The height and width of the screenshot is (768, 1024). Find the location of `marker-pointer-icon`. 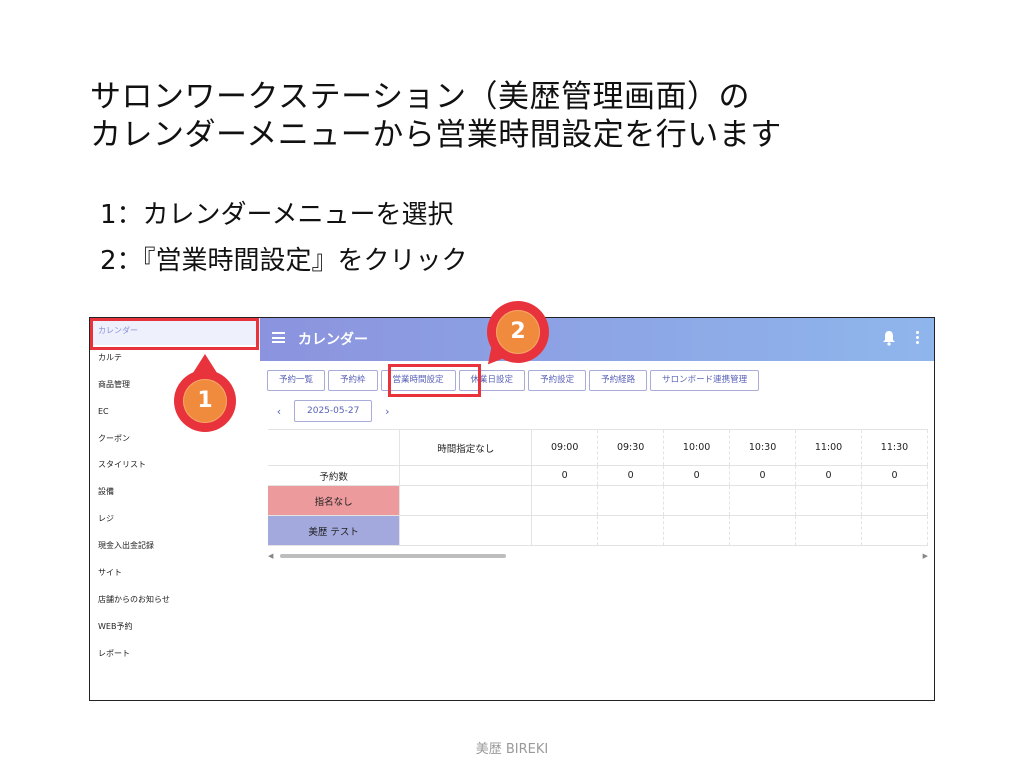

marker-pointer-icon is located at coordinates (205, 365).